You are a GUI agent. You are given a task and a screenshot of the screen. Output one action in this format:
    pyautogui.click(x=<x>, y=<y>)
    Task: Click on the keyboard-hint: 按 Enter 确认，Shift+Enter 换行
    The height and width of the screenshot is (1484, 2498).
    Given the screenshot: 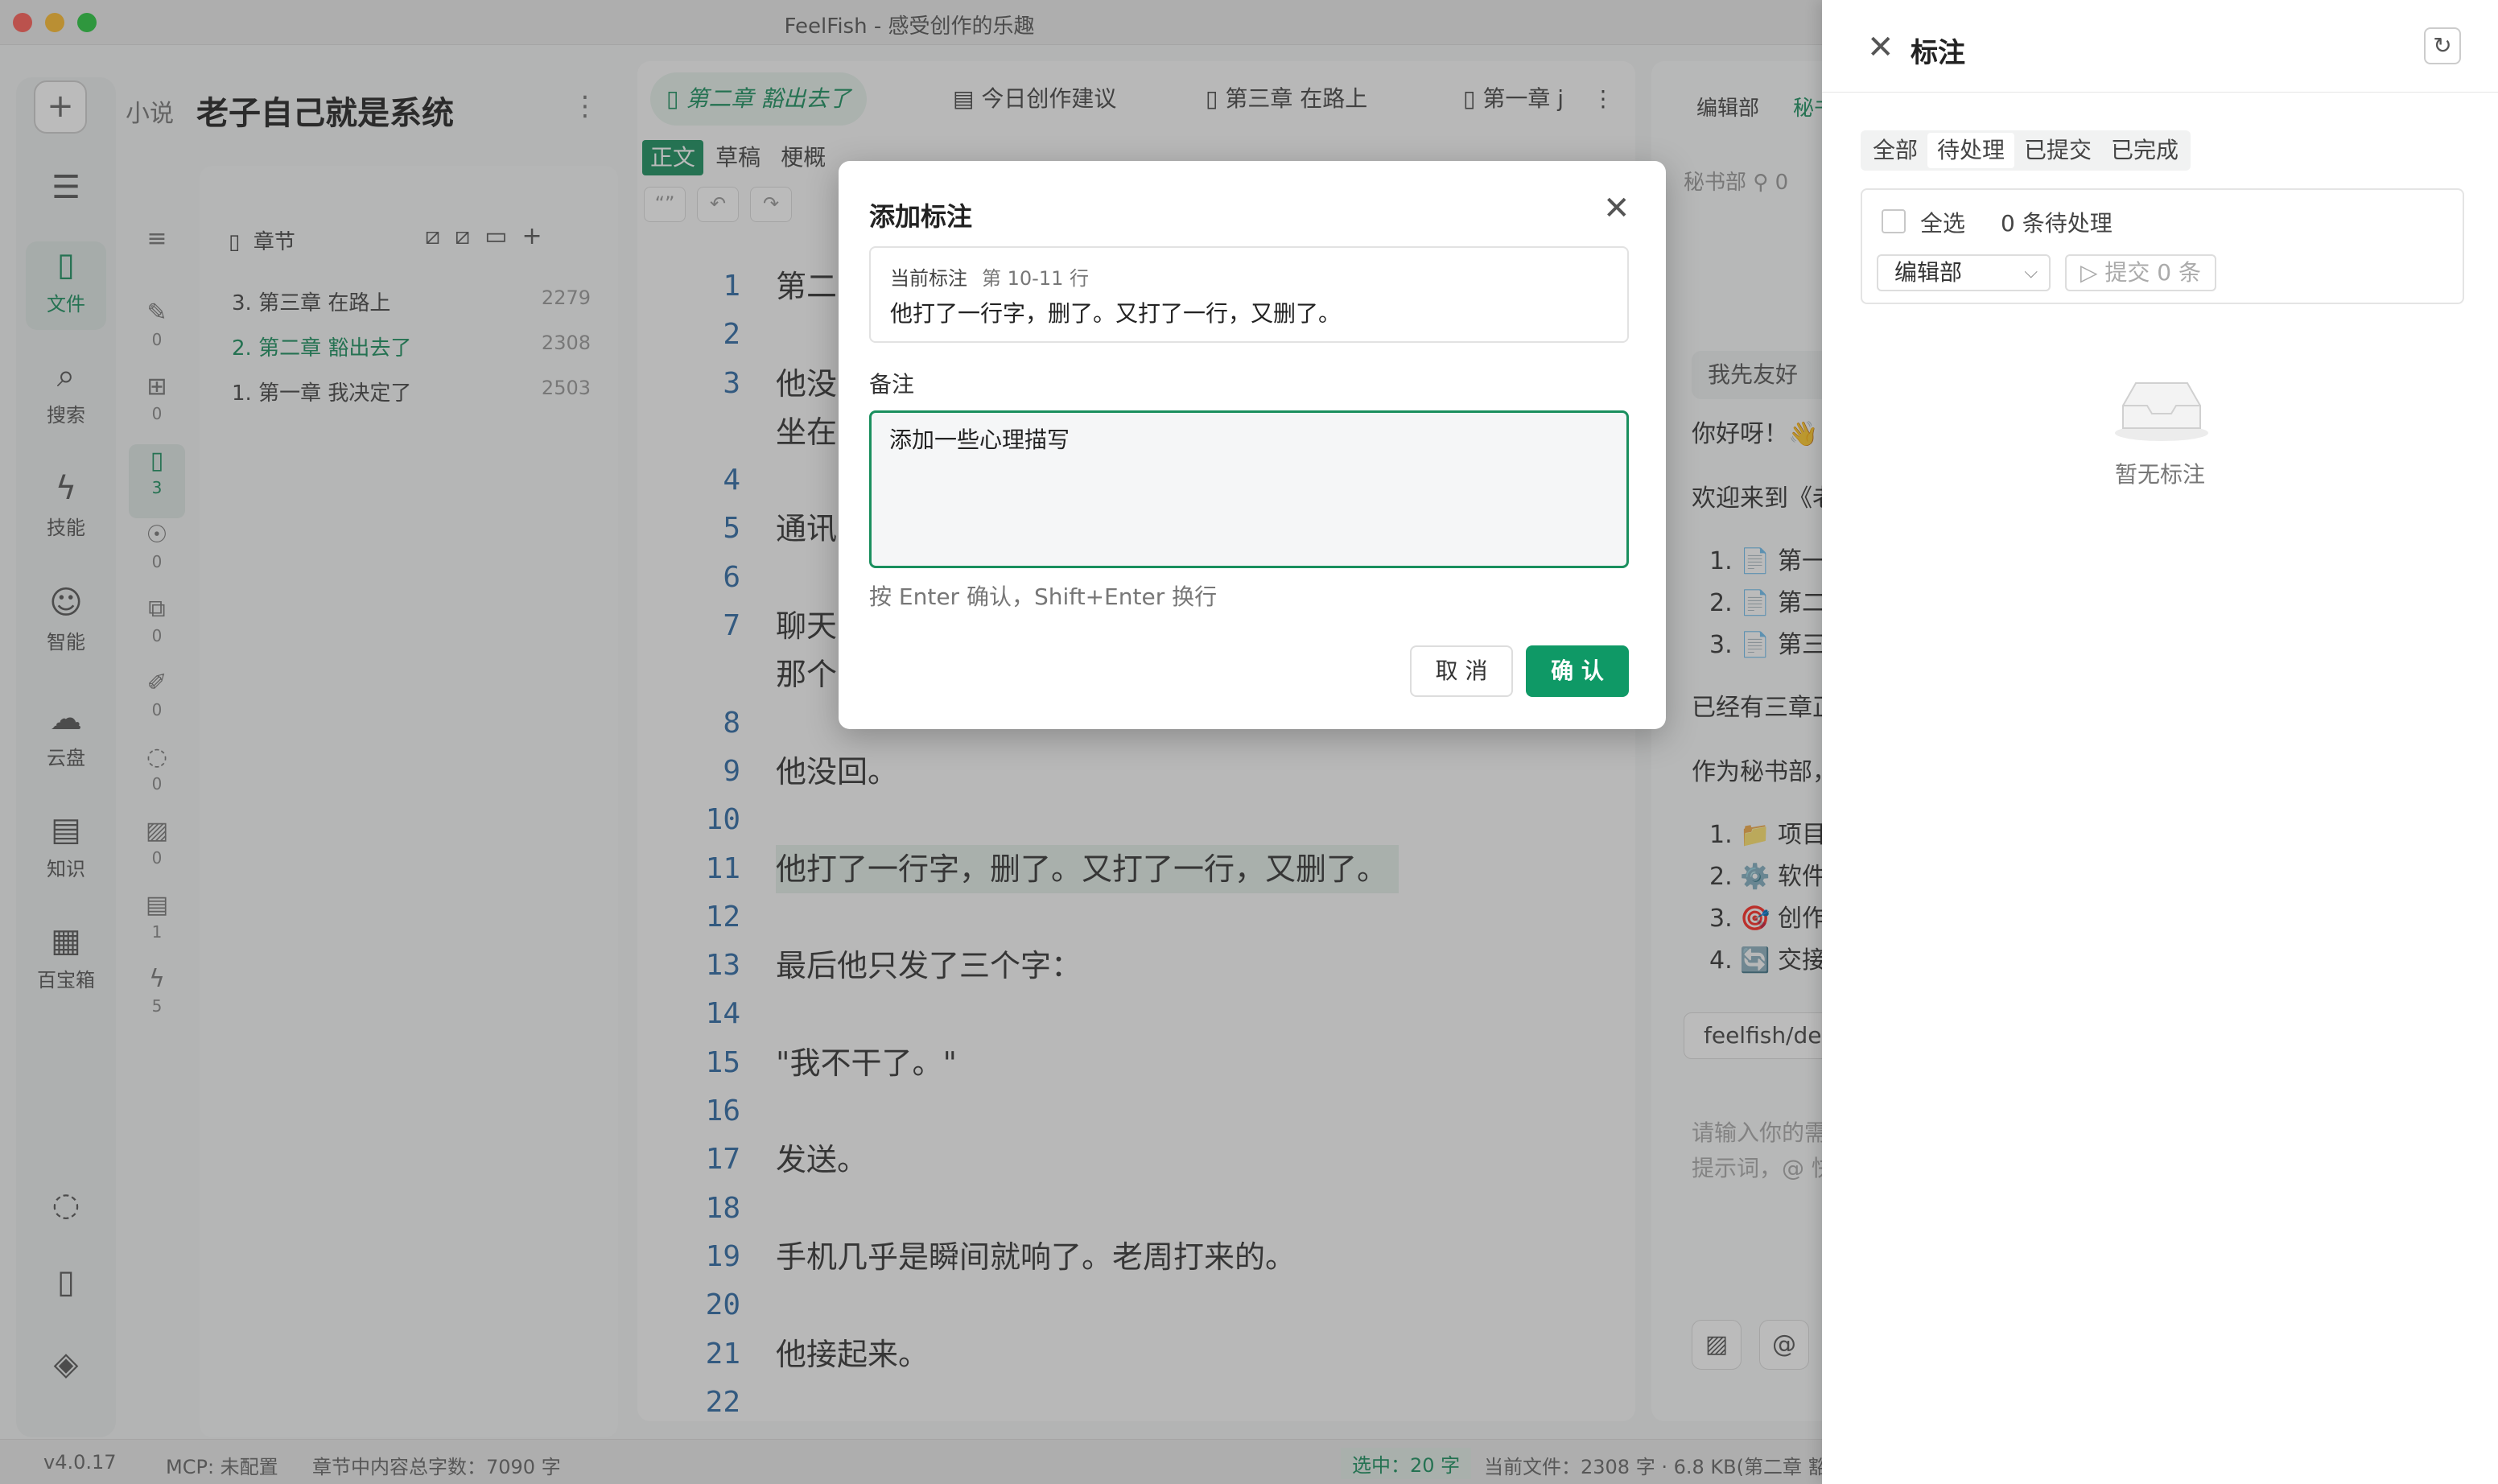 What is the action you would take?
    pyautogui.click(x=1044, y=596)
    